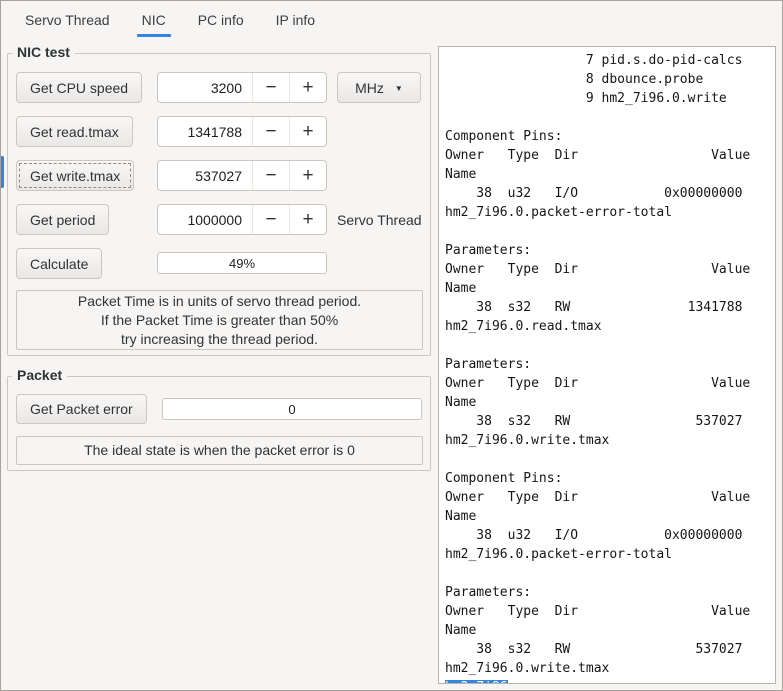 This screenshot has height=691, width=783. What do you see at coordinates (43, 52) in the screenshot?
I see `nic-test-frame-title: NIC test` at bounding box center [43, 52].